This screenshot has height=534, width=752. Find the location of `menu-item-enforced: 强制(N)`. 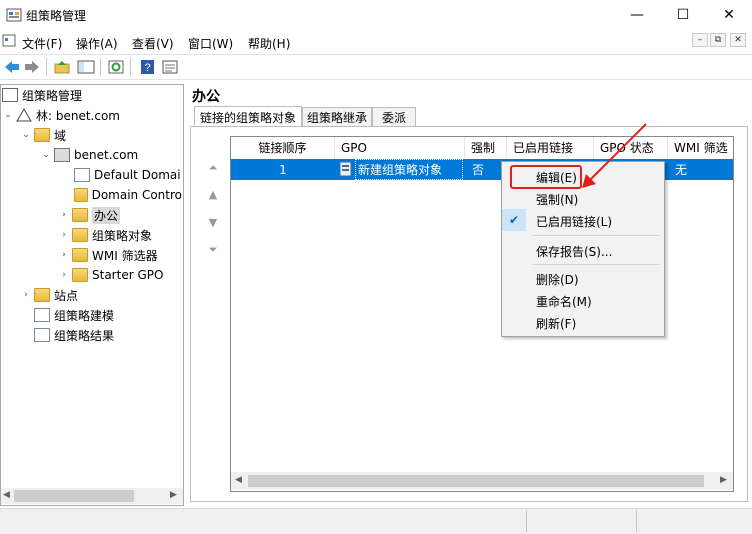

menu-item-enforced: 强制(N) is located at coordinates (557, 199).